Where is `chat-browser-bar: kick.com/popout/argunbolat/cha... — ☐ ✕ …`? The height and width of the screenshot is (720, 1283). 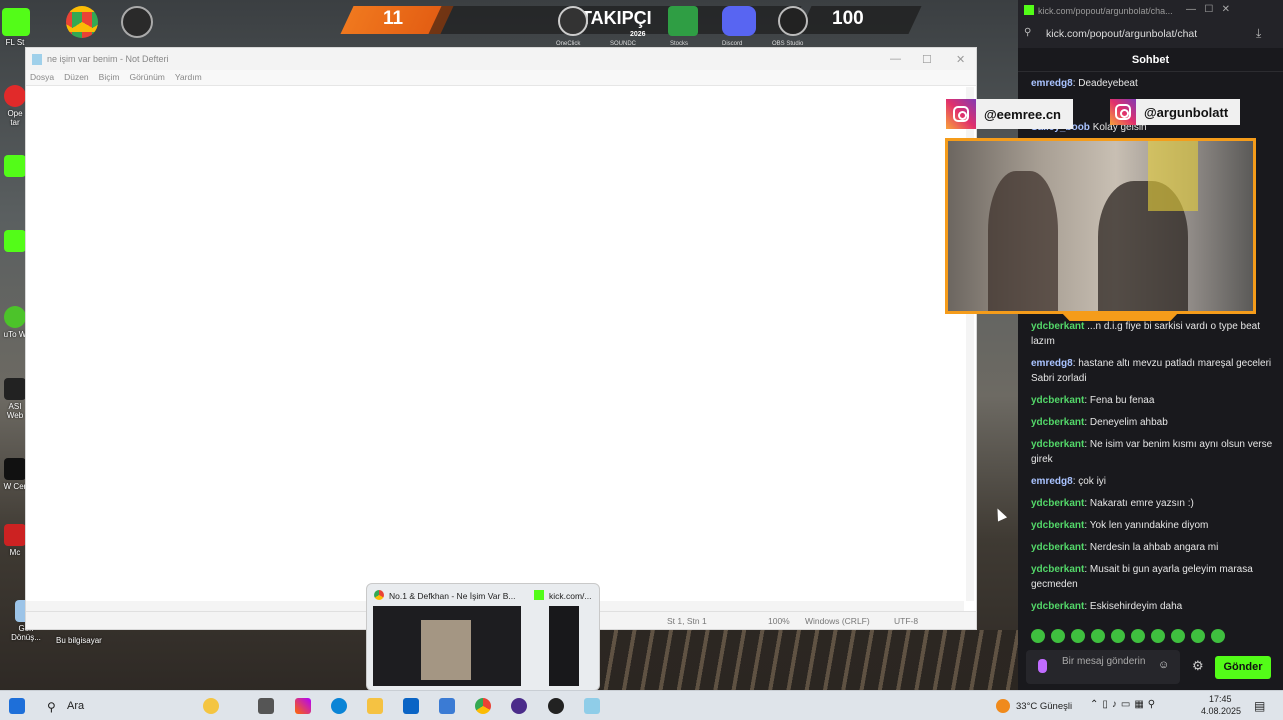 chat-browser-bar: kick.com/popout/argunbolat/cha... — ☐ ✕ … is located at coordinates (1150, 24).